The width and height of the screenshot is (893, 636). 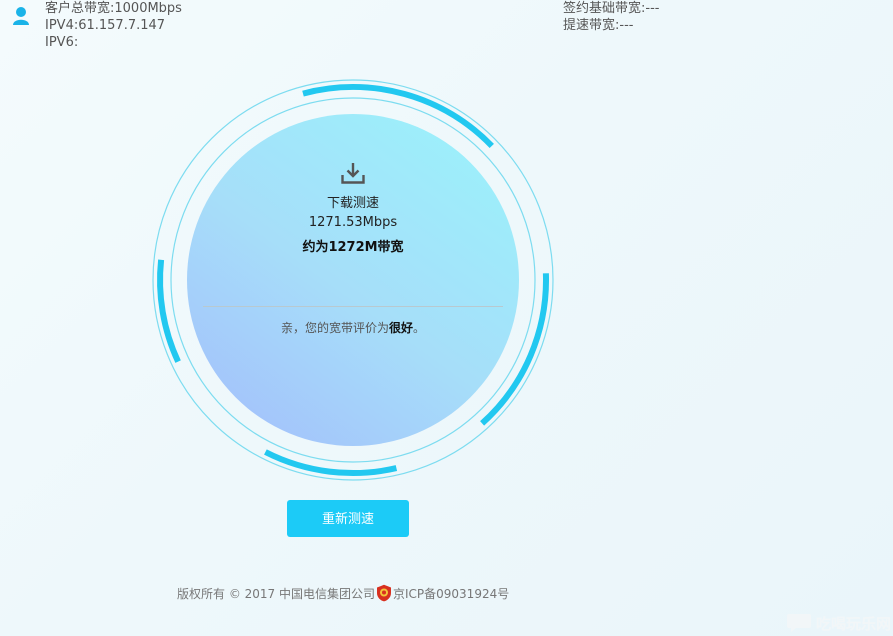 What do you see at coordinates (419, 328) in the screenshot?
I see `evaluation-suffix: 。` at bounding box center [419, 328].